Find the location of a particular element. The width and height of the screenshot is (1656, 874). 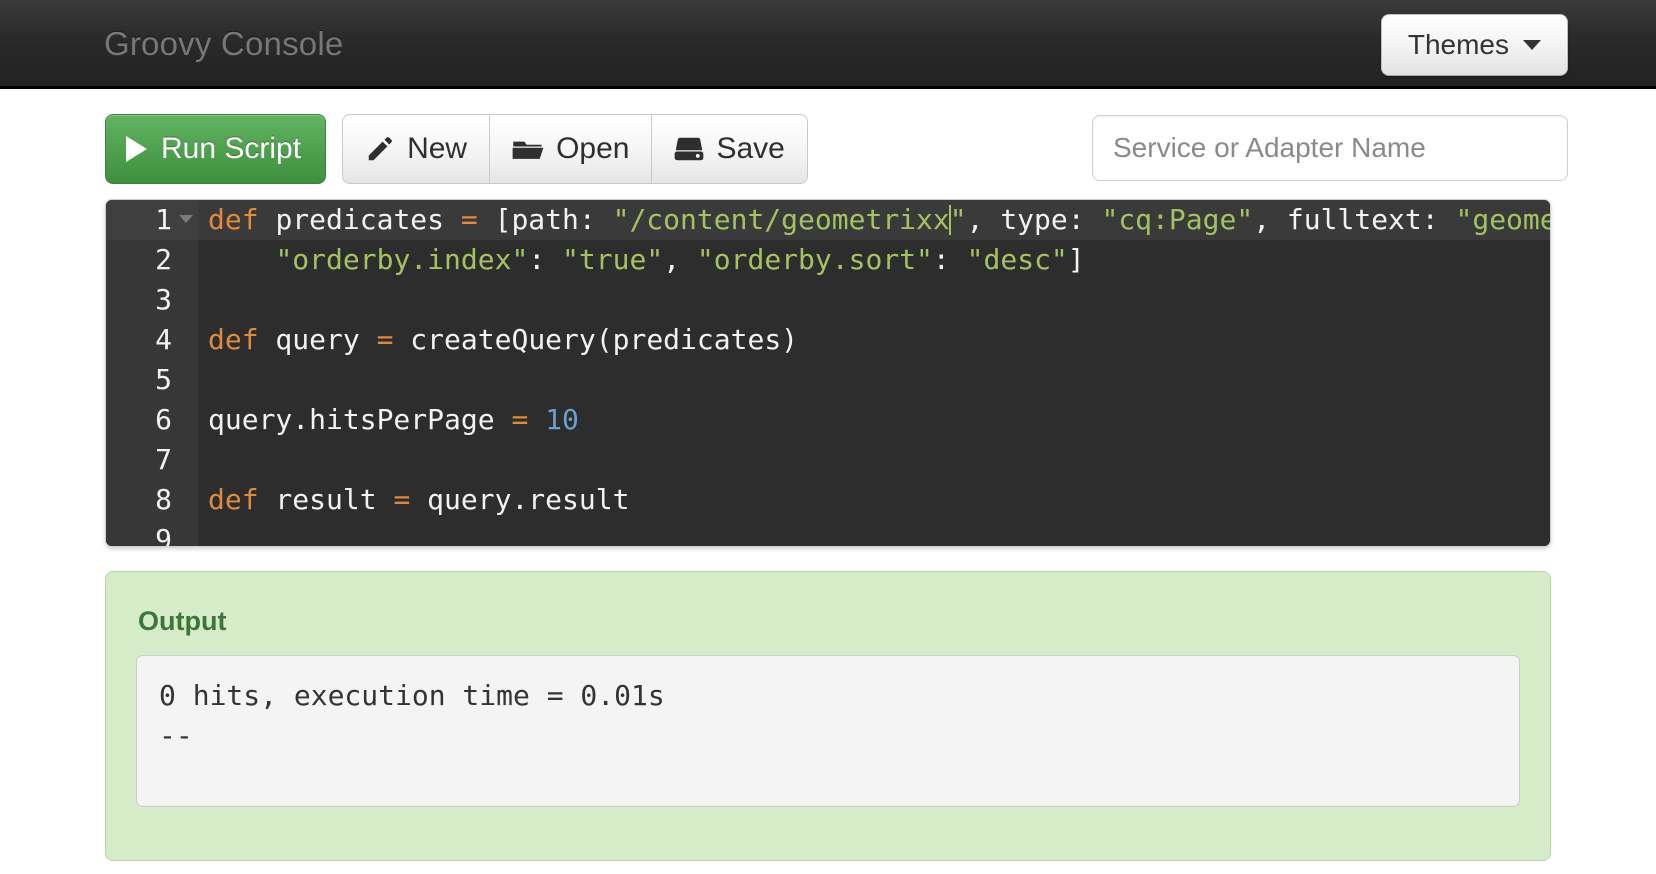

service-or-adapter-name-input is located at coordinates (1330, 148).